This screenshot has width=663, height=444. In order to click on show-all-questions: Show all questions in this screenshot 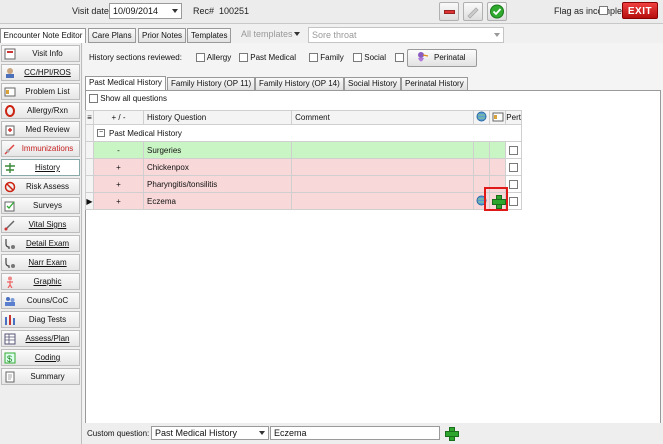, I will do `click(128, 99)`.